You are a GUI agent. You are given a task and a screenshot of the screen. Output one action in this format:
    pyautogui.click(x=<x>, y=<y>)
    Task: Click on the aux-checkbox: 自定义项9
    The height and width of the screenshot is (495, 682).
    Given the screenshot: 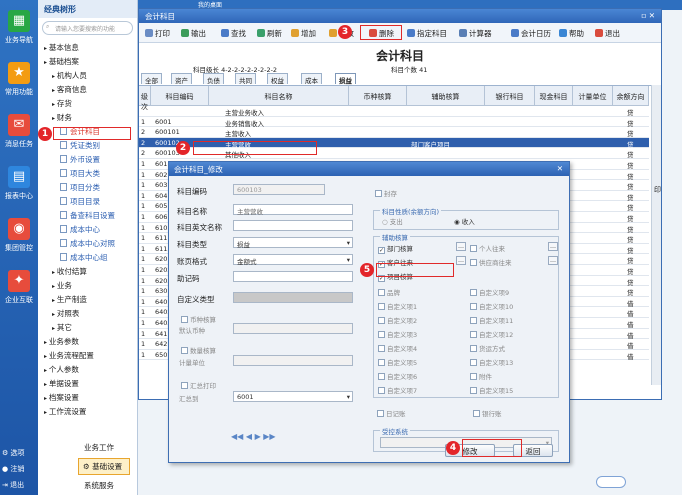 What is the action you would take?
    pyautogui.click(x=489, y=292)
    